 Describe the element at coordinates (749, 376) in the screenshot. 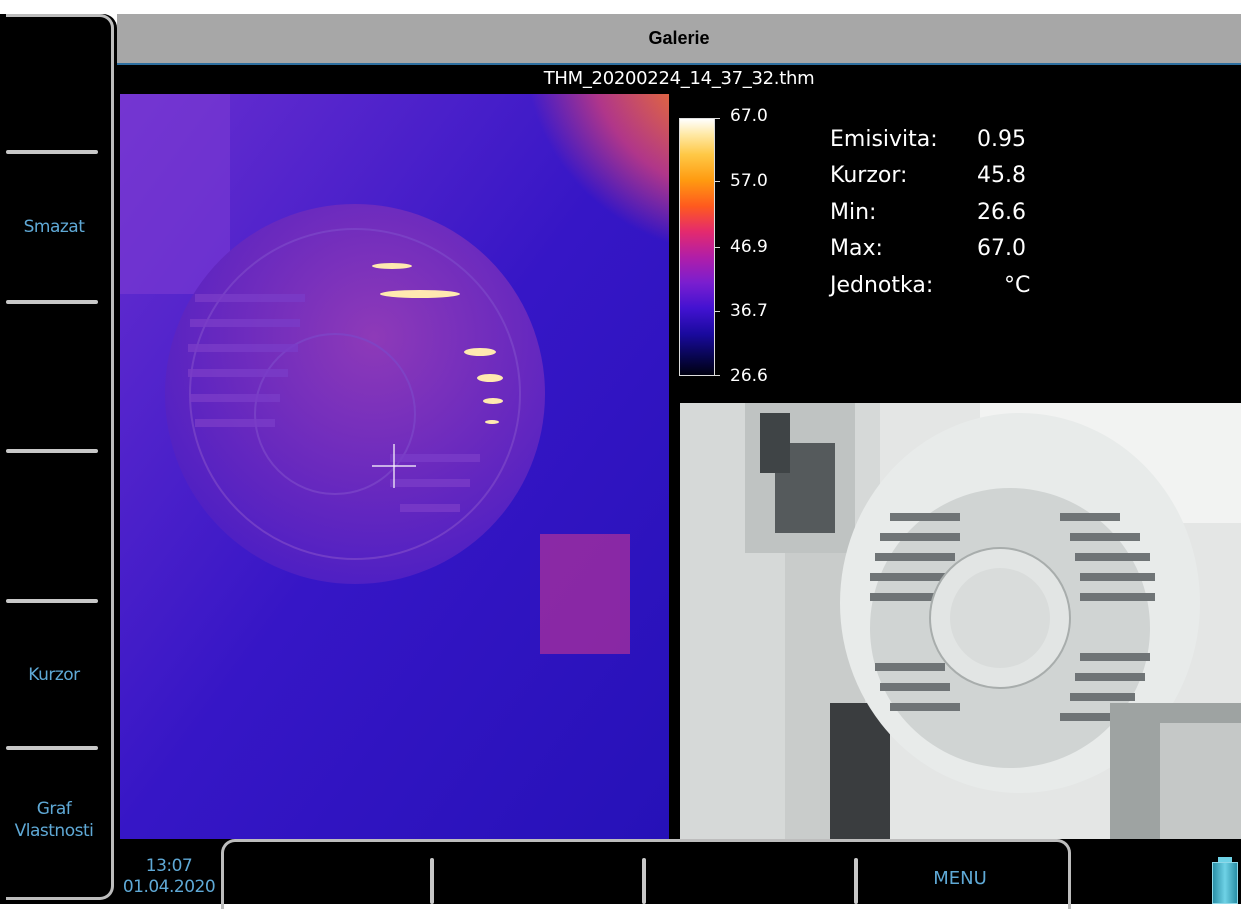

I see `scale-label-min: 26.6` at that location.